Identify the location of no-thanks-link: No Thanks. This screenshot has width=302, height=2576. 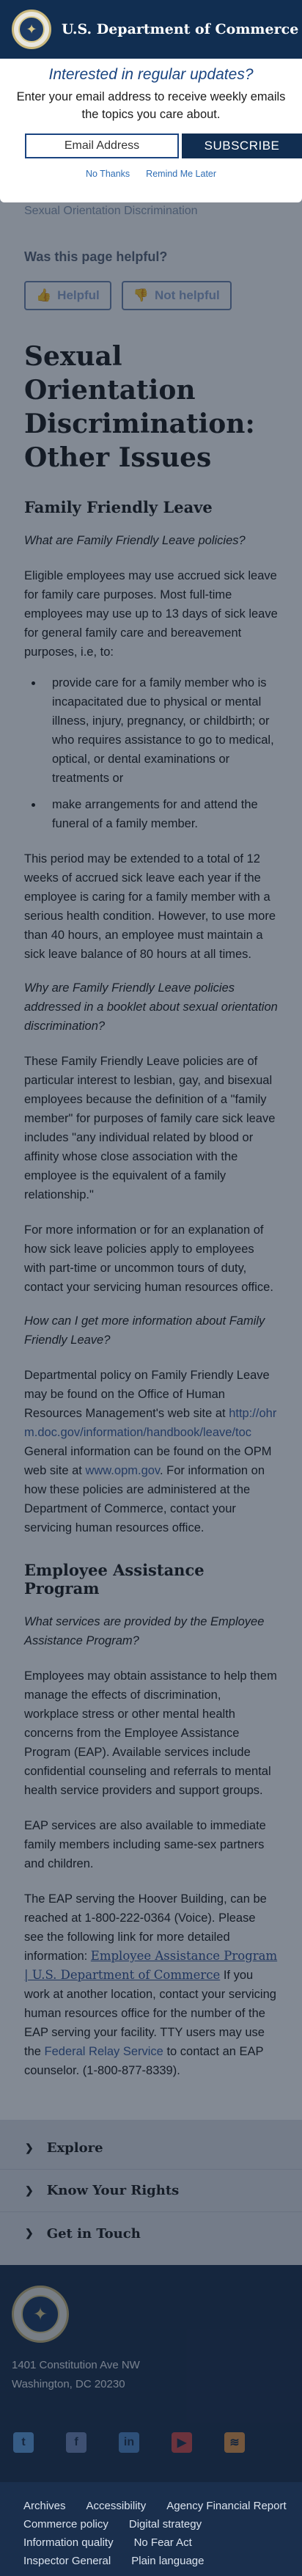
(108, 174).